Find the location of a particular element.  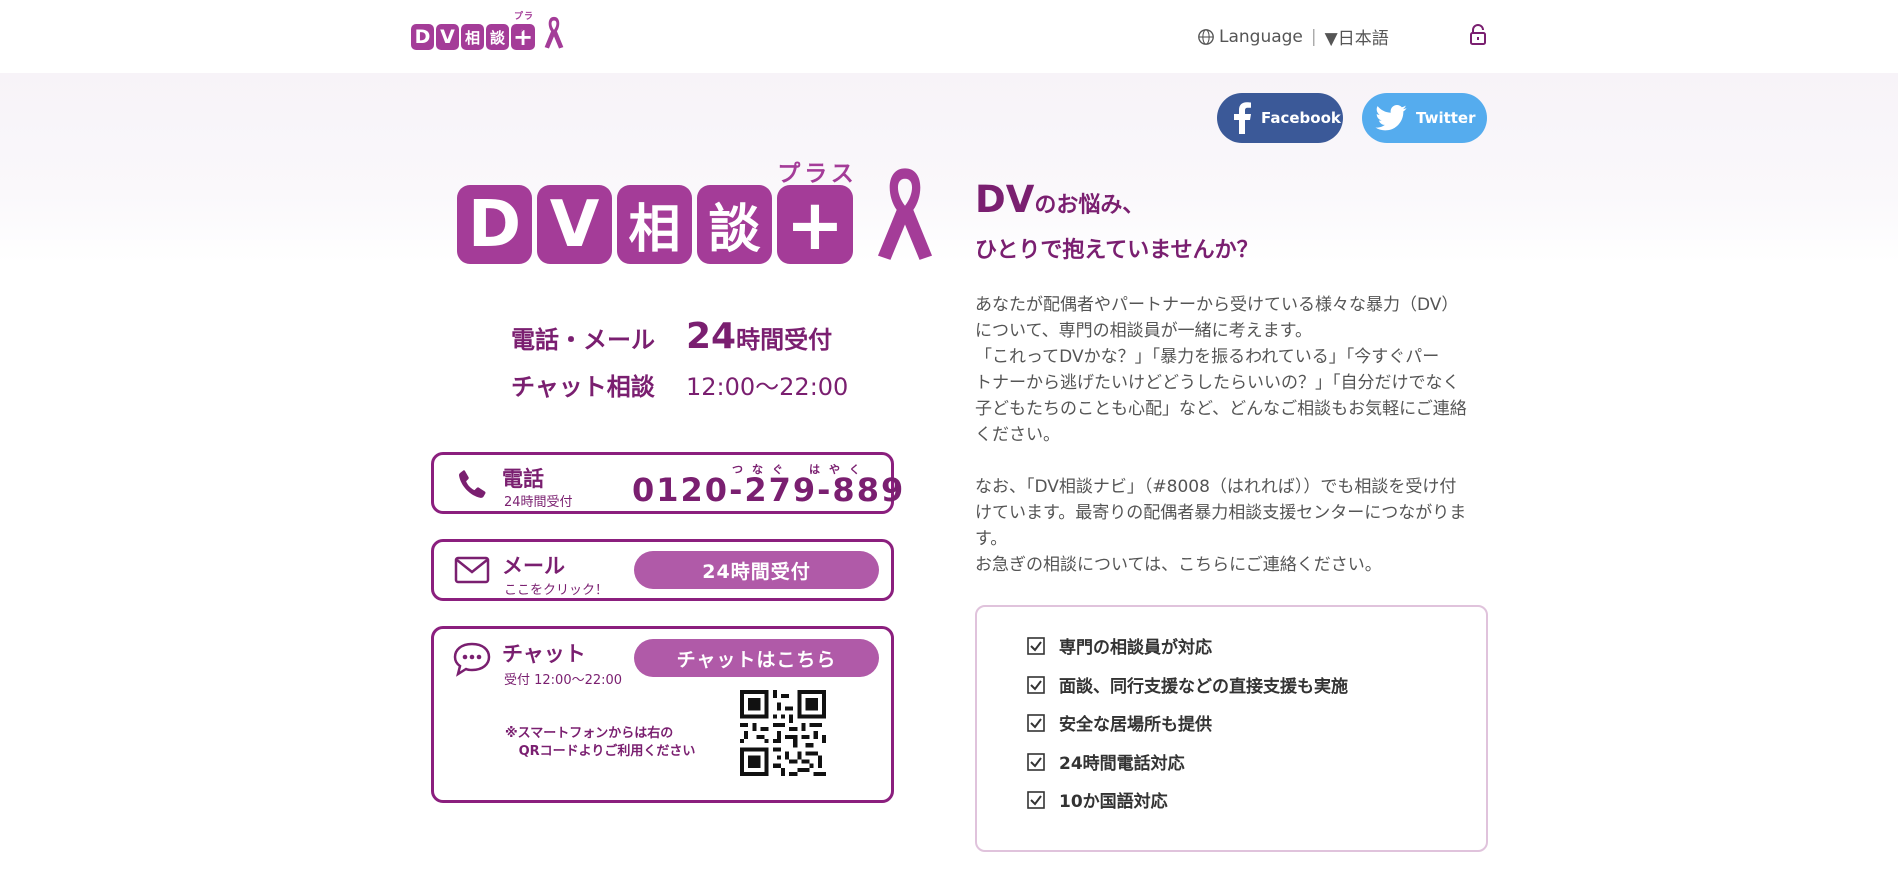

mail-box-sub: ここをクリック！ is located at coordinates (556, 590).